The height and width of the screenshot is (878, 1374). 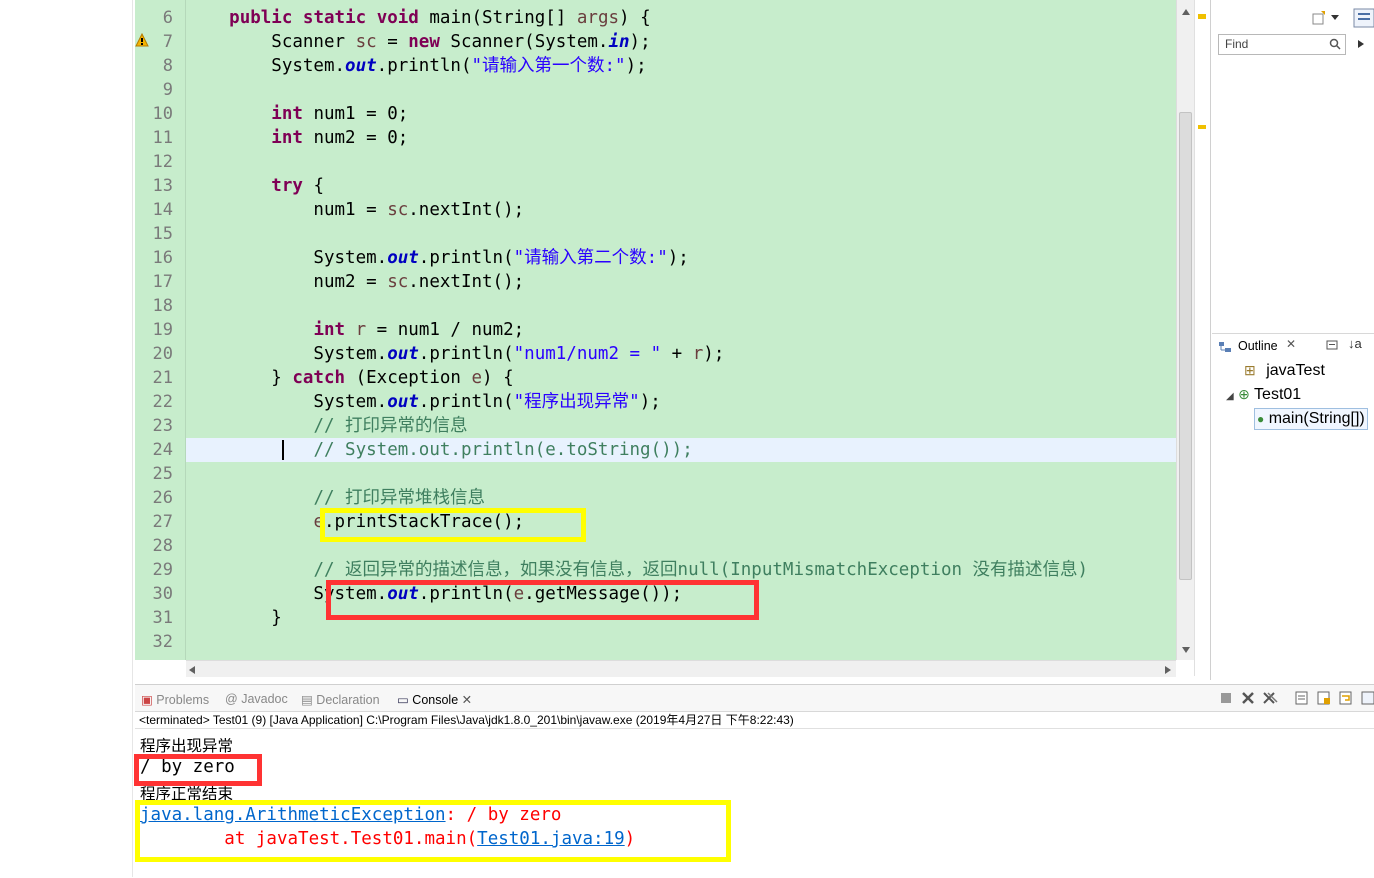 I want to click on word-wrap-icon, so click(x=1346, y=698).